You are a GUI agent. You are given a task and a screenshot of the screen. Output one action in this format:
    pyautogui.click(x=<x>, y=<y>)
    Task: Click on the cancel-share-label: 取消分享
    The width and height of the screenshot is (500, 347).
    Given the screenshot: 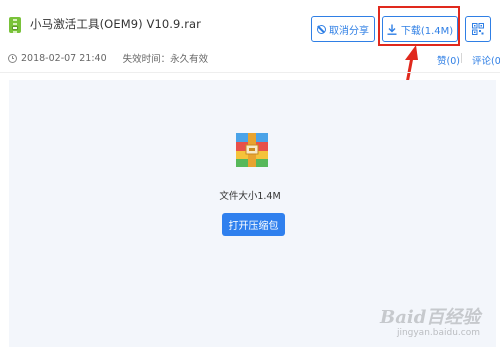 What is the action you would take?
    pyautogui.click(x=349, y=31)
    